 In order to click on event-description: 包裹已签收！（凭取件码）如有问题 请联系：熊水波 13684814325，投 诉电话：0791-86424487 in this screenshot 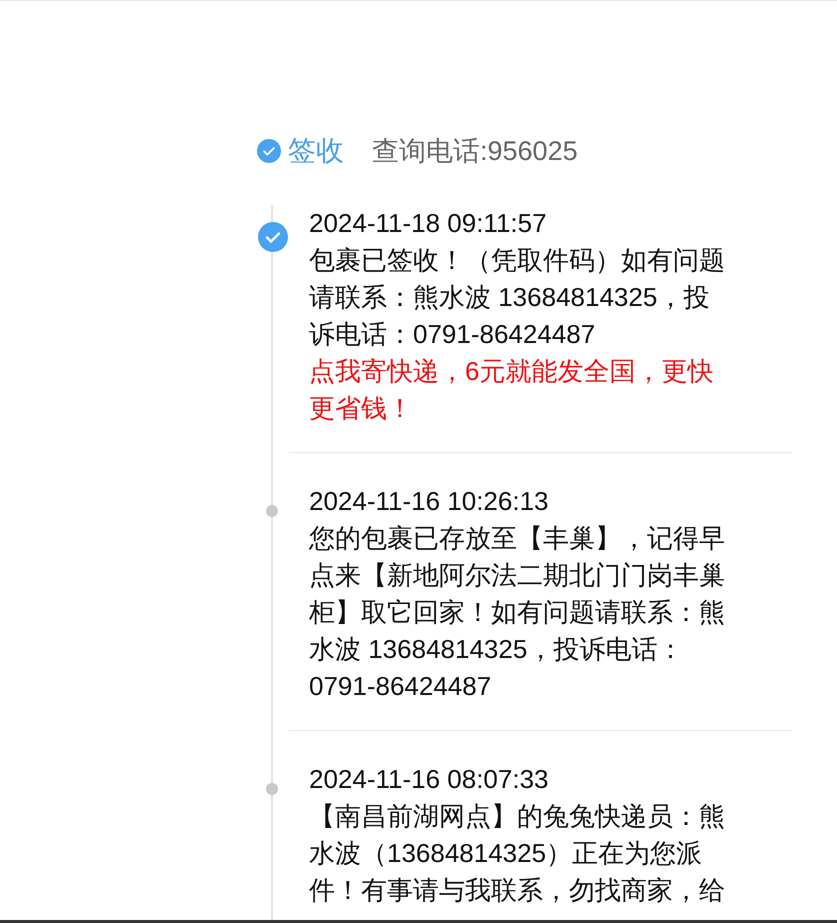, I will do `click(517, 297)`.